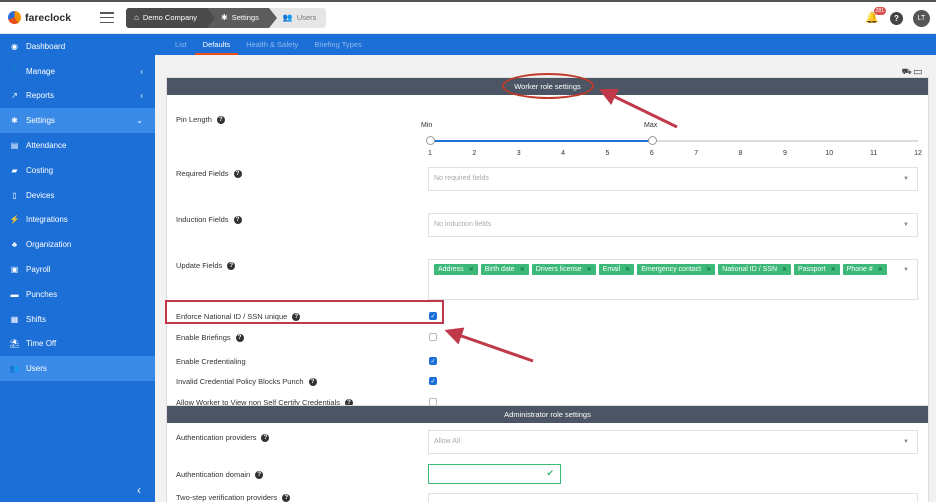 This screenshot has width=936, height=502. Describe the element at coordinates (304, 312) in the screenshot. I see `annotation-box` at that location.